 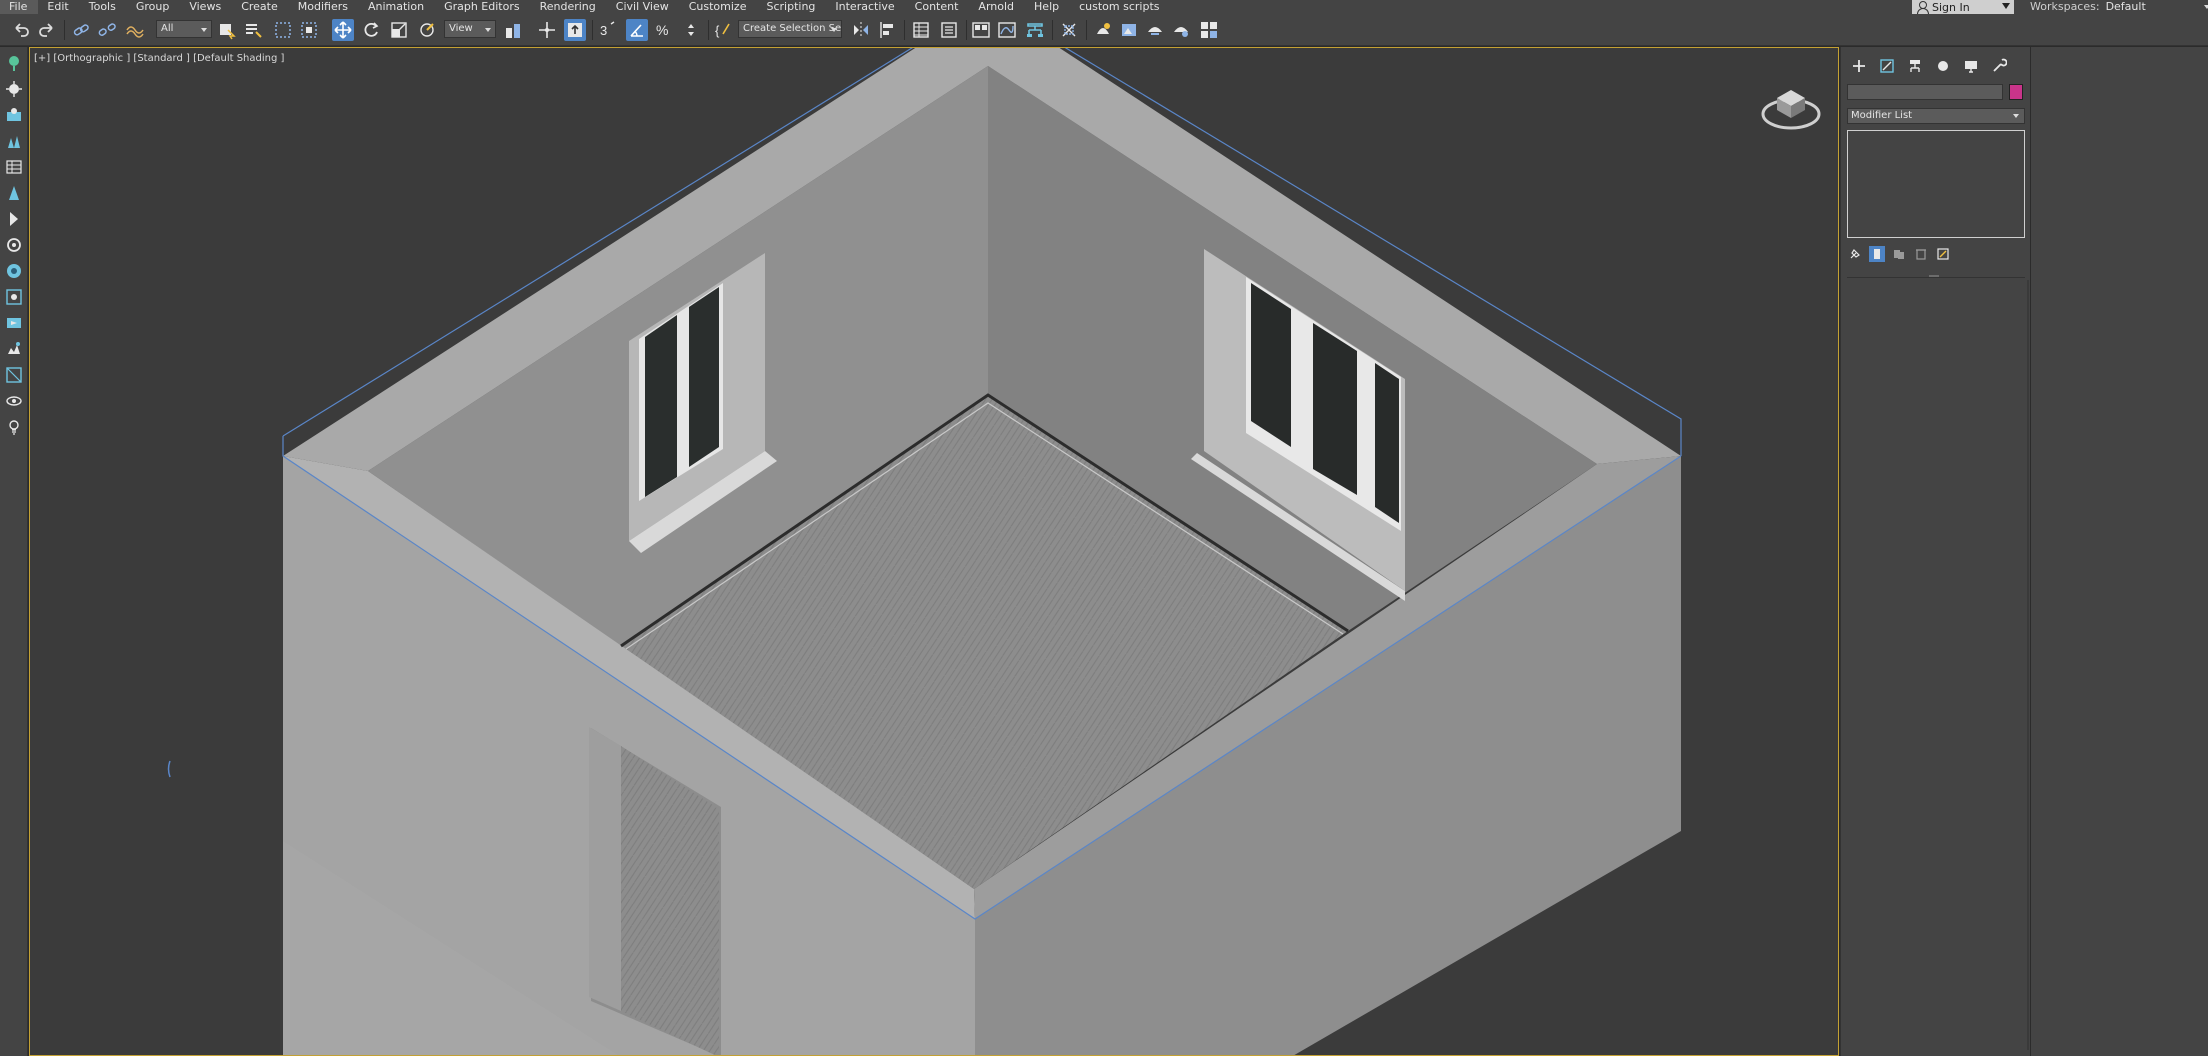 I want to click on placement-icon, so click(x=427, y=30).